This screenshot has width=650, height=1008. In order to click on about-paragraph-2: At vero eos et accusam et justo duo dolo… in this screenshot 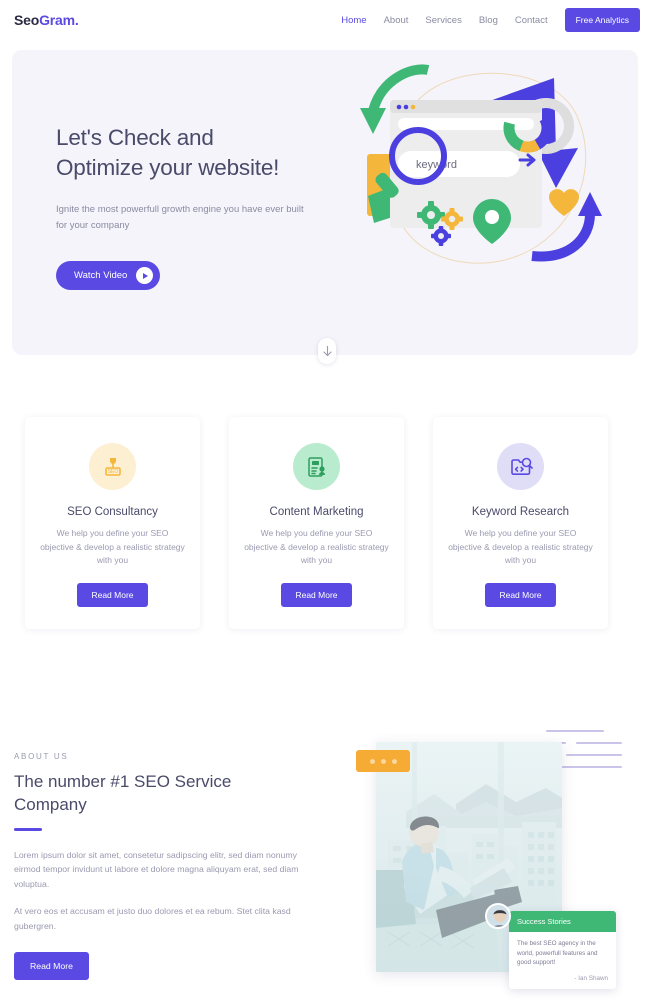, I will do `click(152, 918)`.